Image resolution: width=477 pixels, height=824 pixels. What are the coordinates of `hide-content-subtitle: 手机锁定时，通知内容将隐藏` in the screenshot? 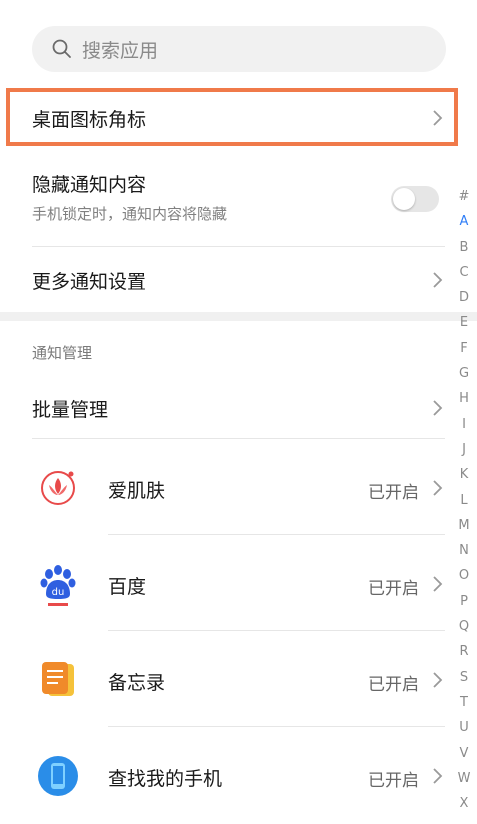 It's located at (130, 214).